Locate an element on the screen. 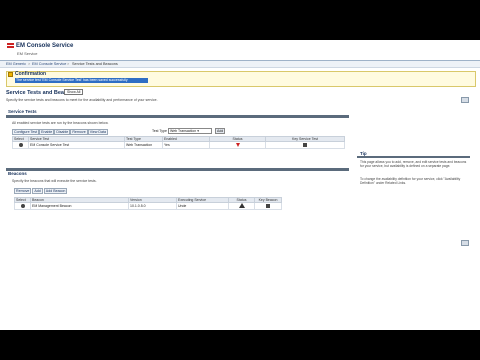  disable-button: Disable is located at coordinates (62, 132).